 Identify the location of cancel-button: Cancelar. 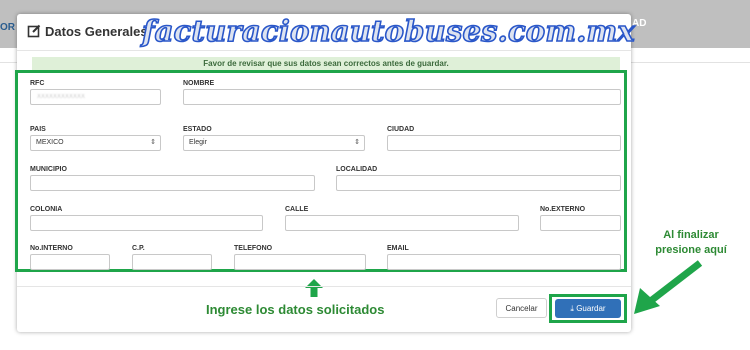
(521, 308).